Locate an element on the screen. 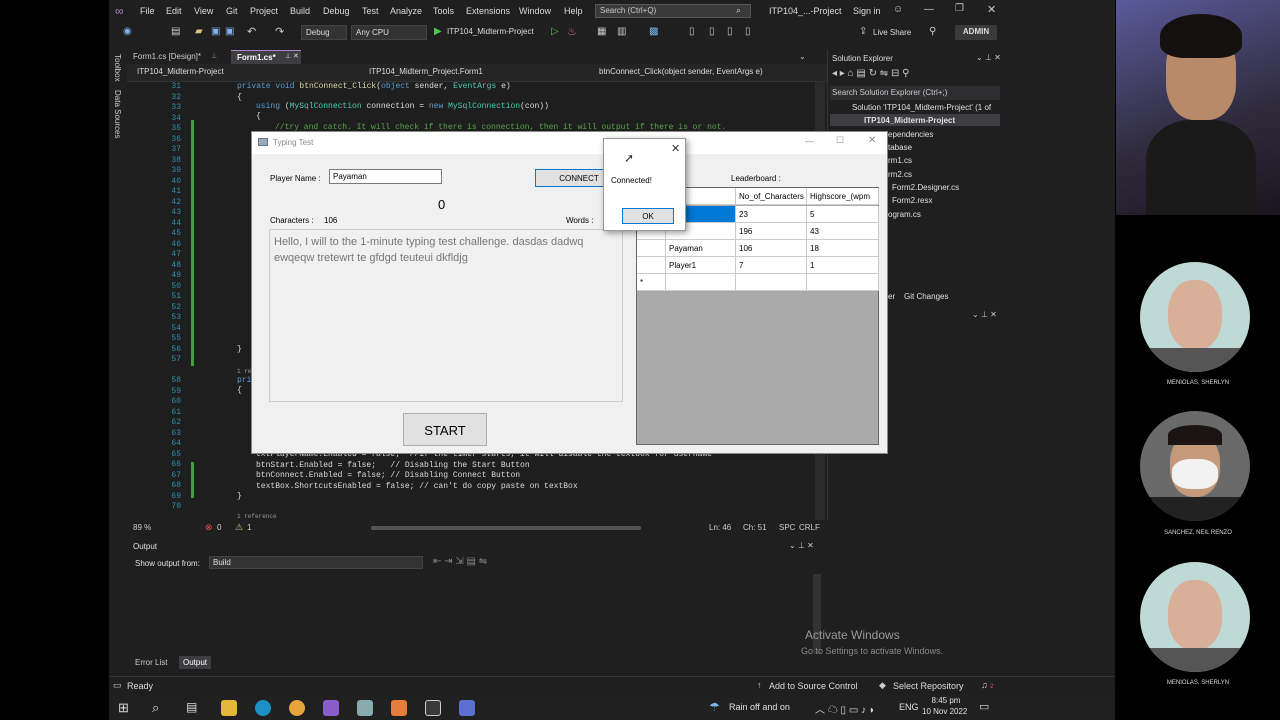 The height and width of the screenshot is (720, 1280). language-indicator: ENG is located at coordinates (909, 707).